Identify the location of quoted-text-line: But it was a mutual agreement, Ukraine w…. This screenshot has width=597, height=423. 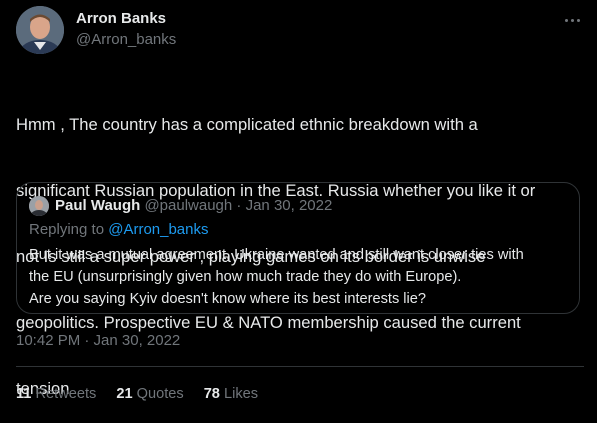
(276, 255).